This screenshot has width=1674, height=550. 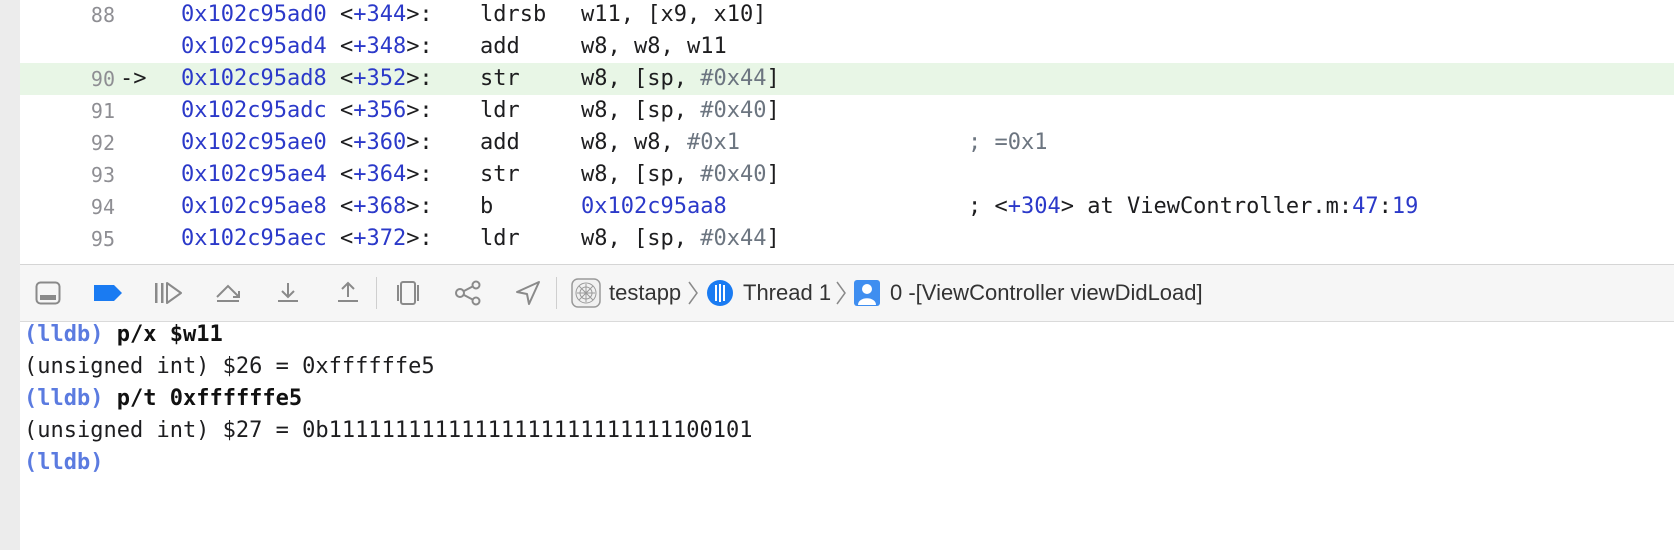 I want to click on continue-button, so click(x=168, y=293).